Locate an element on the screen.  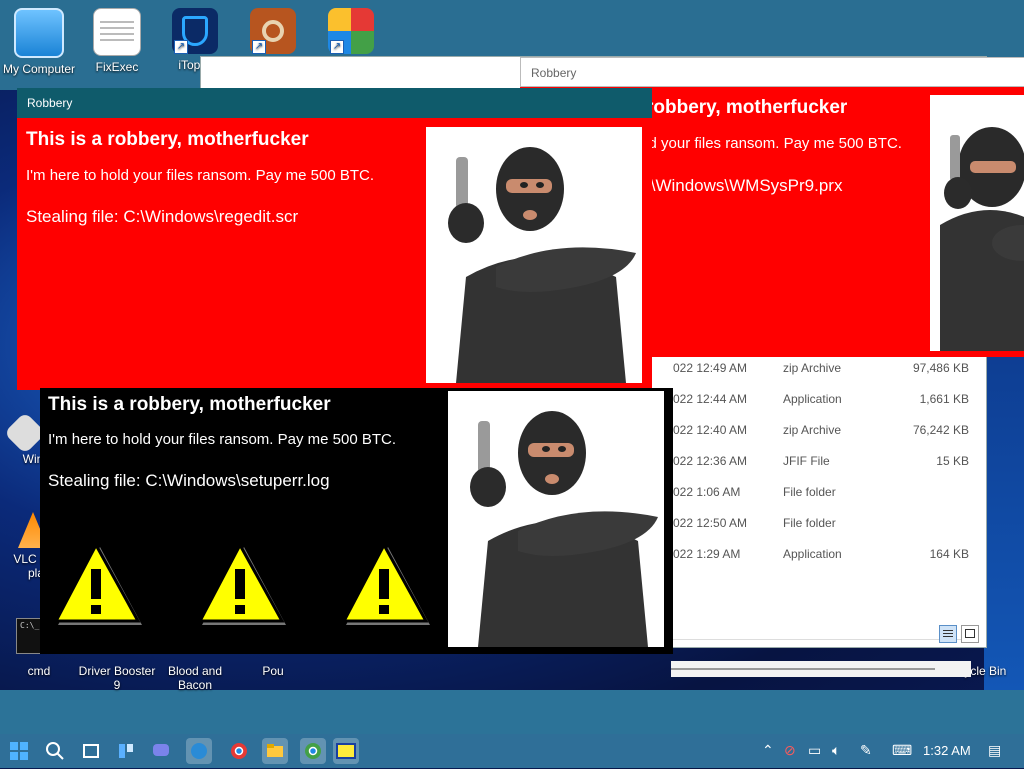
tf2-icon: ↗ is located at coordinates (273, 31).